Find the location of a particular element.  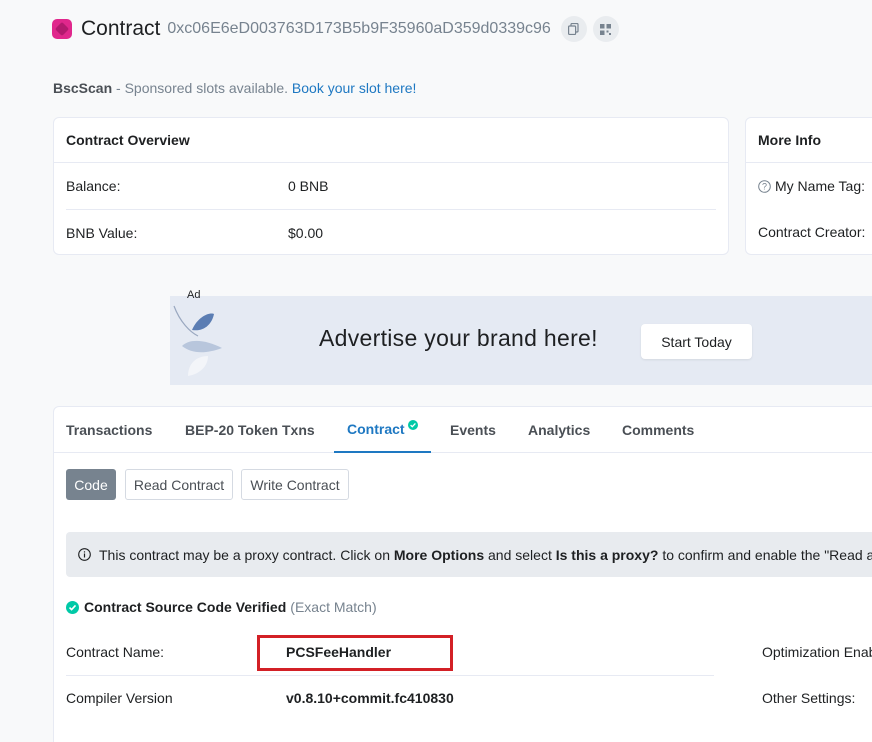

alert-more-options: More Options is located at coordinates (439, 554).